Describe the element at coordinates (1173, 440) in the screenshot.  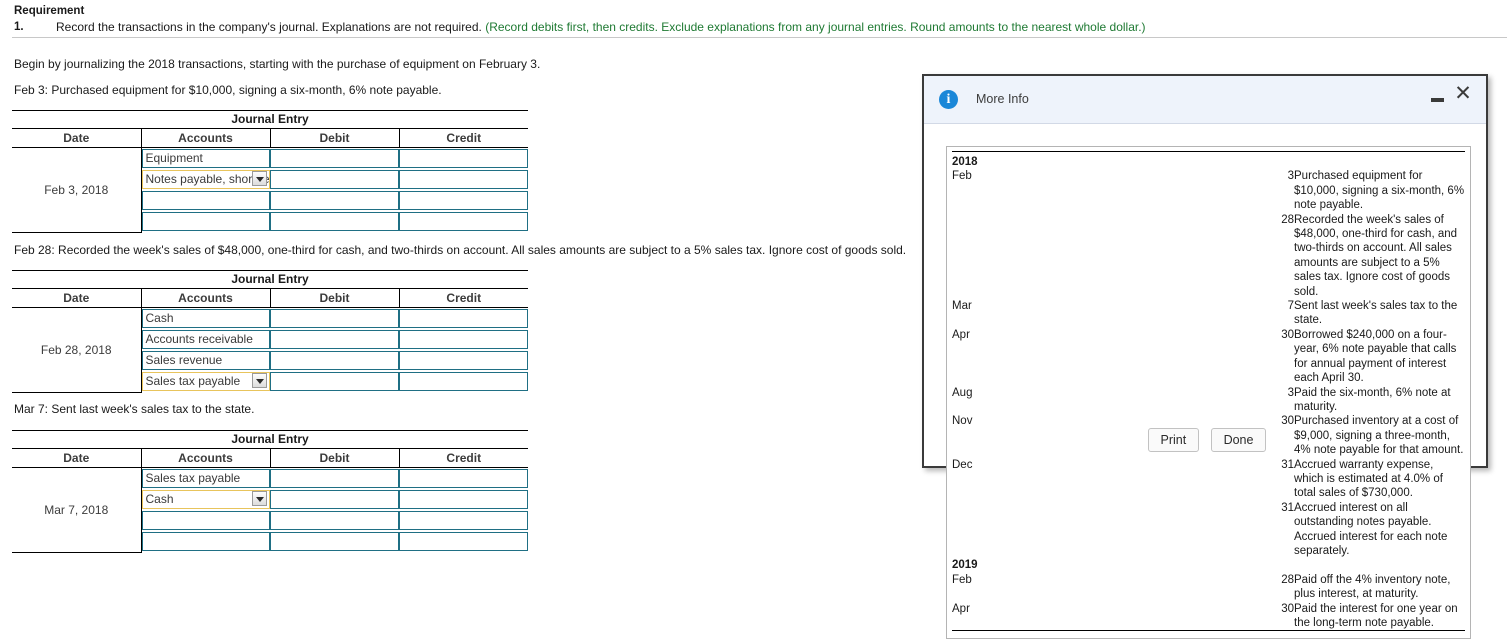
I see `print-button: Print` at that location.